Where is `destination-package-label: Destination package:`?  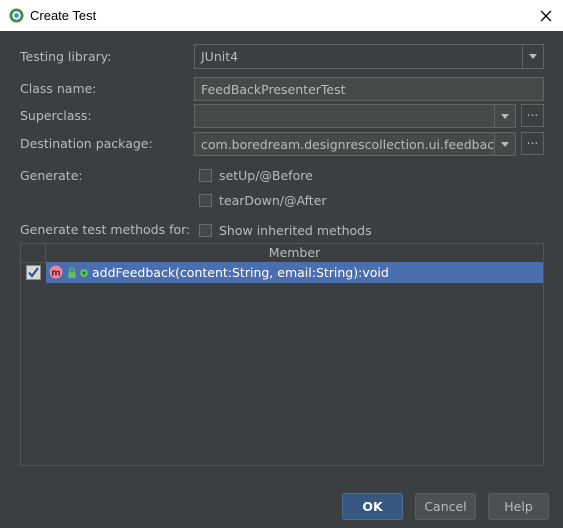 destination-package-label: Destination package: is located at coordinates (86, 143).